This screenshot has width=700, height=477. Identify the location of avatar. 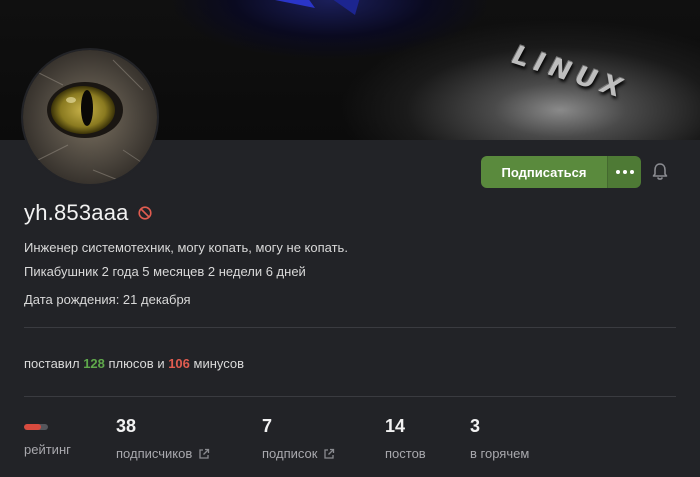
(90, 117).